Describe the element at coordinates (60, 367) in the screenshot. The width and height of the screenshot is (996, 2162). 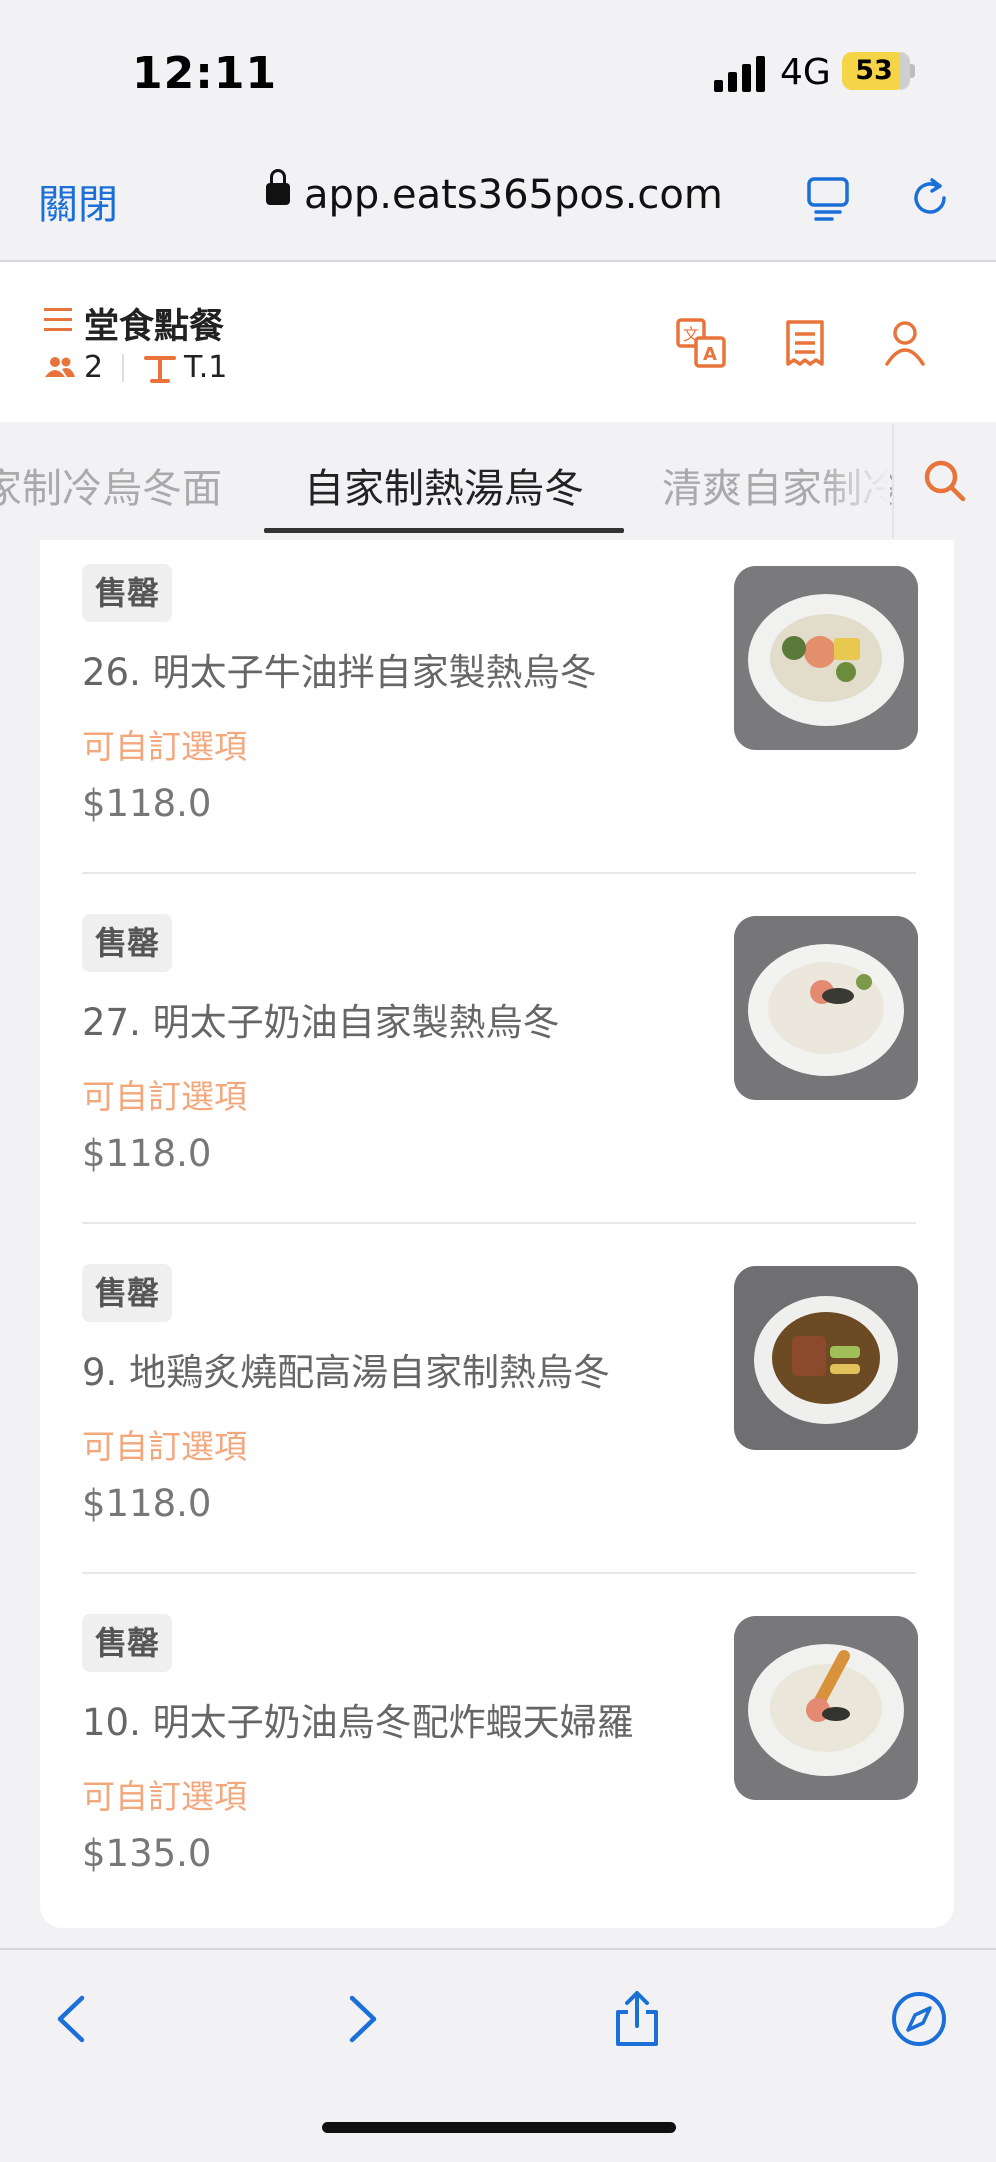
I see `guests-icon` at that location.